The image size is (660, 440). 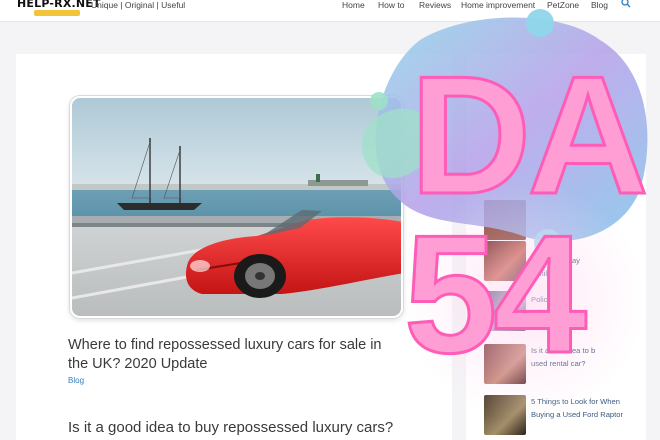 What do you see at coordinates (626, 4) in the screenshot?
I see `search-icon` at bounding box center [626, 4].